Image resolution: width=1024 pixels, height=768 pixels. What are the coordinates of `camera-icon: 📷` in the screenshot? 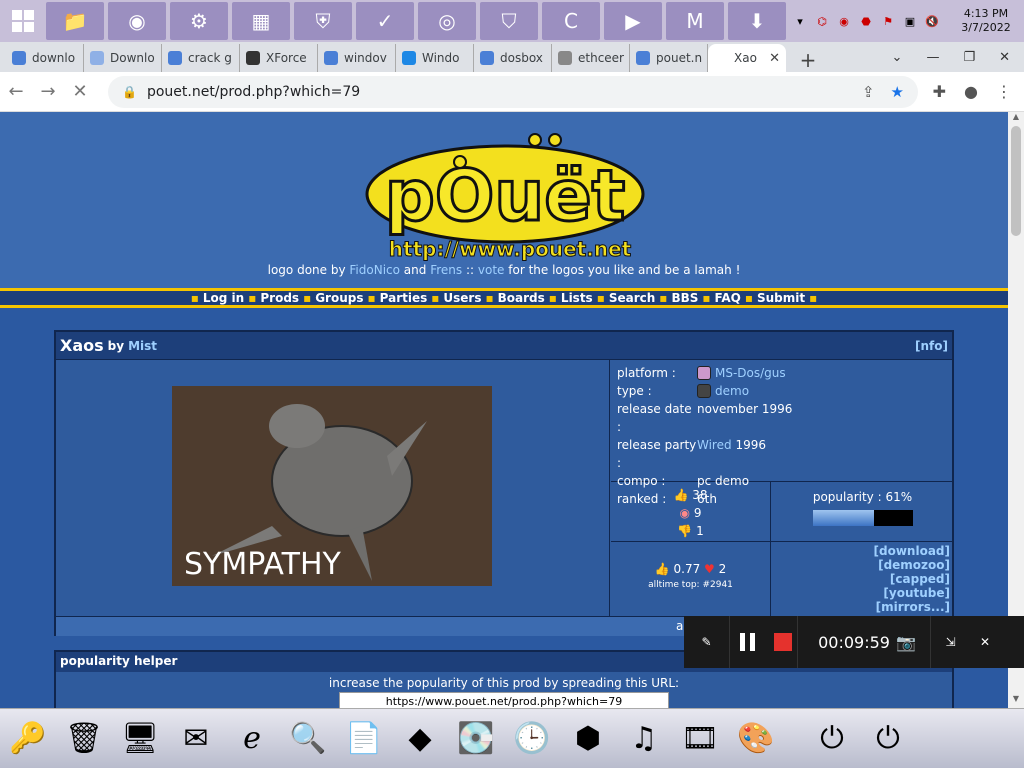 It's located at (906, 642).